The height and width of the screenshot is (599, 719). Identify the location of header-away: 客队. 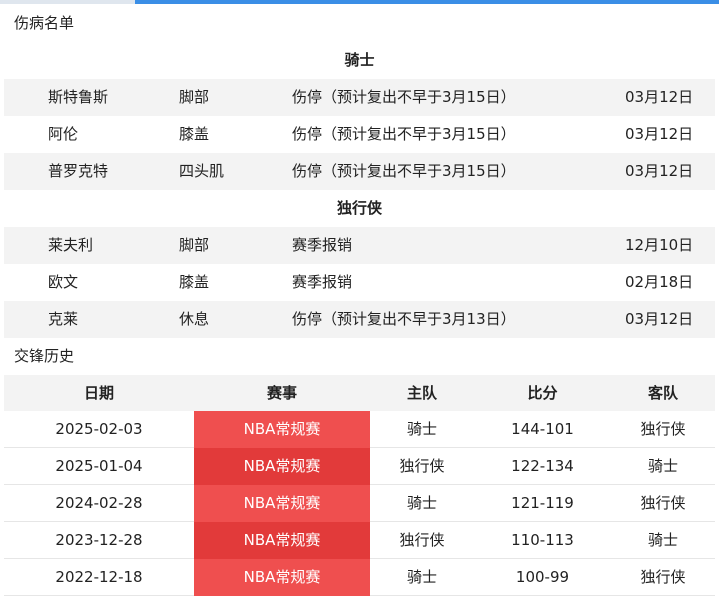
(662, 393).